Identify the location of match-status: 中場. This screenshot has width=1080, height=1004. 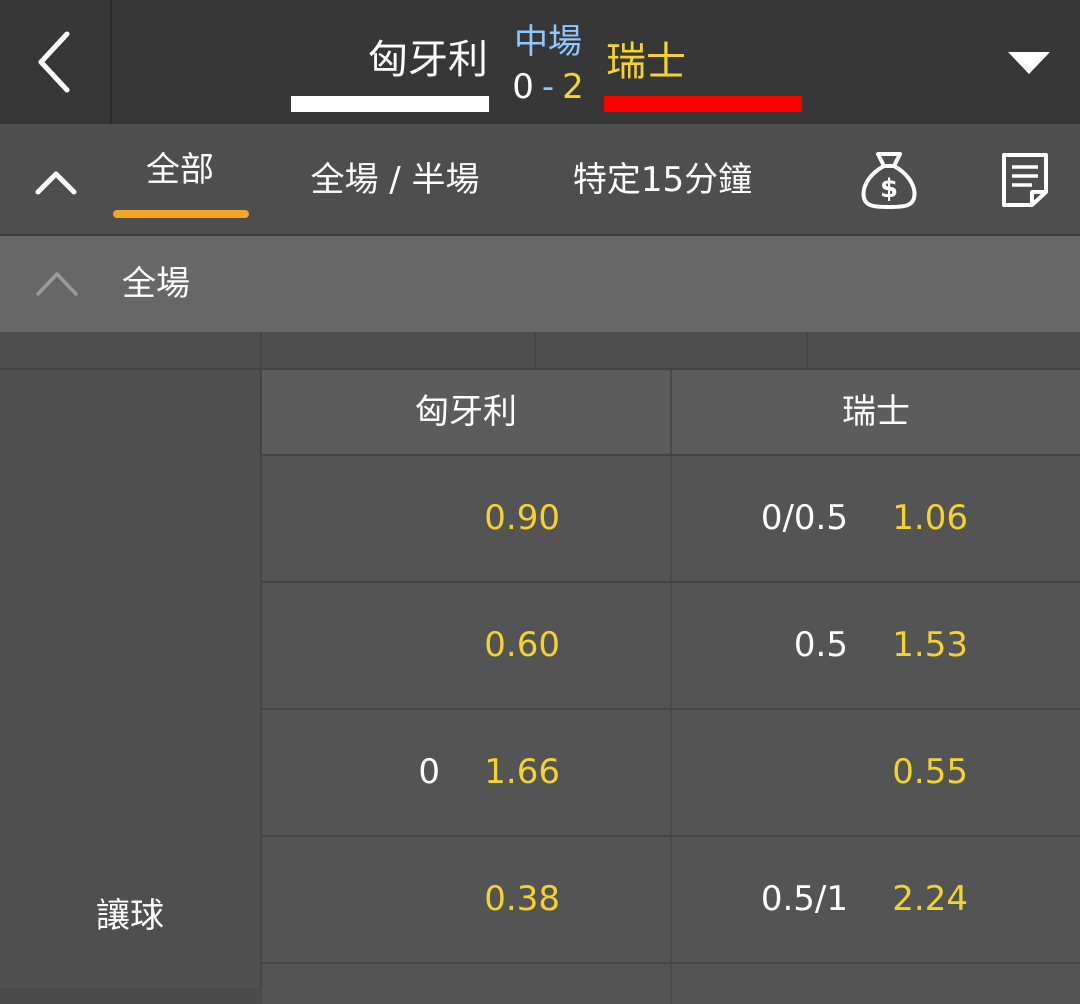
(548, 42).